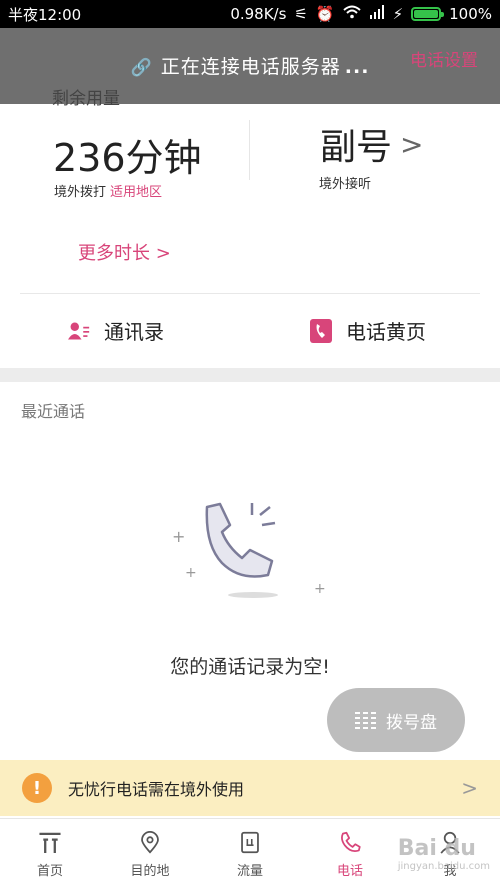  Describe the element at coordinates (53, 411) in the screenshot. I see `recent-calls-title: 最近通话` at that location.